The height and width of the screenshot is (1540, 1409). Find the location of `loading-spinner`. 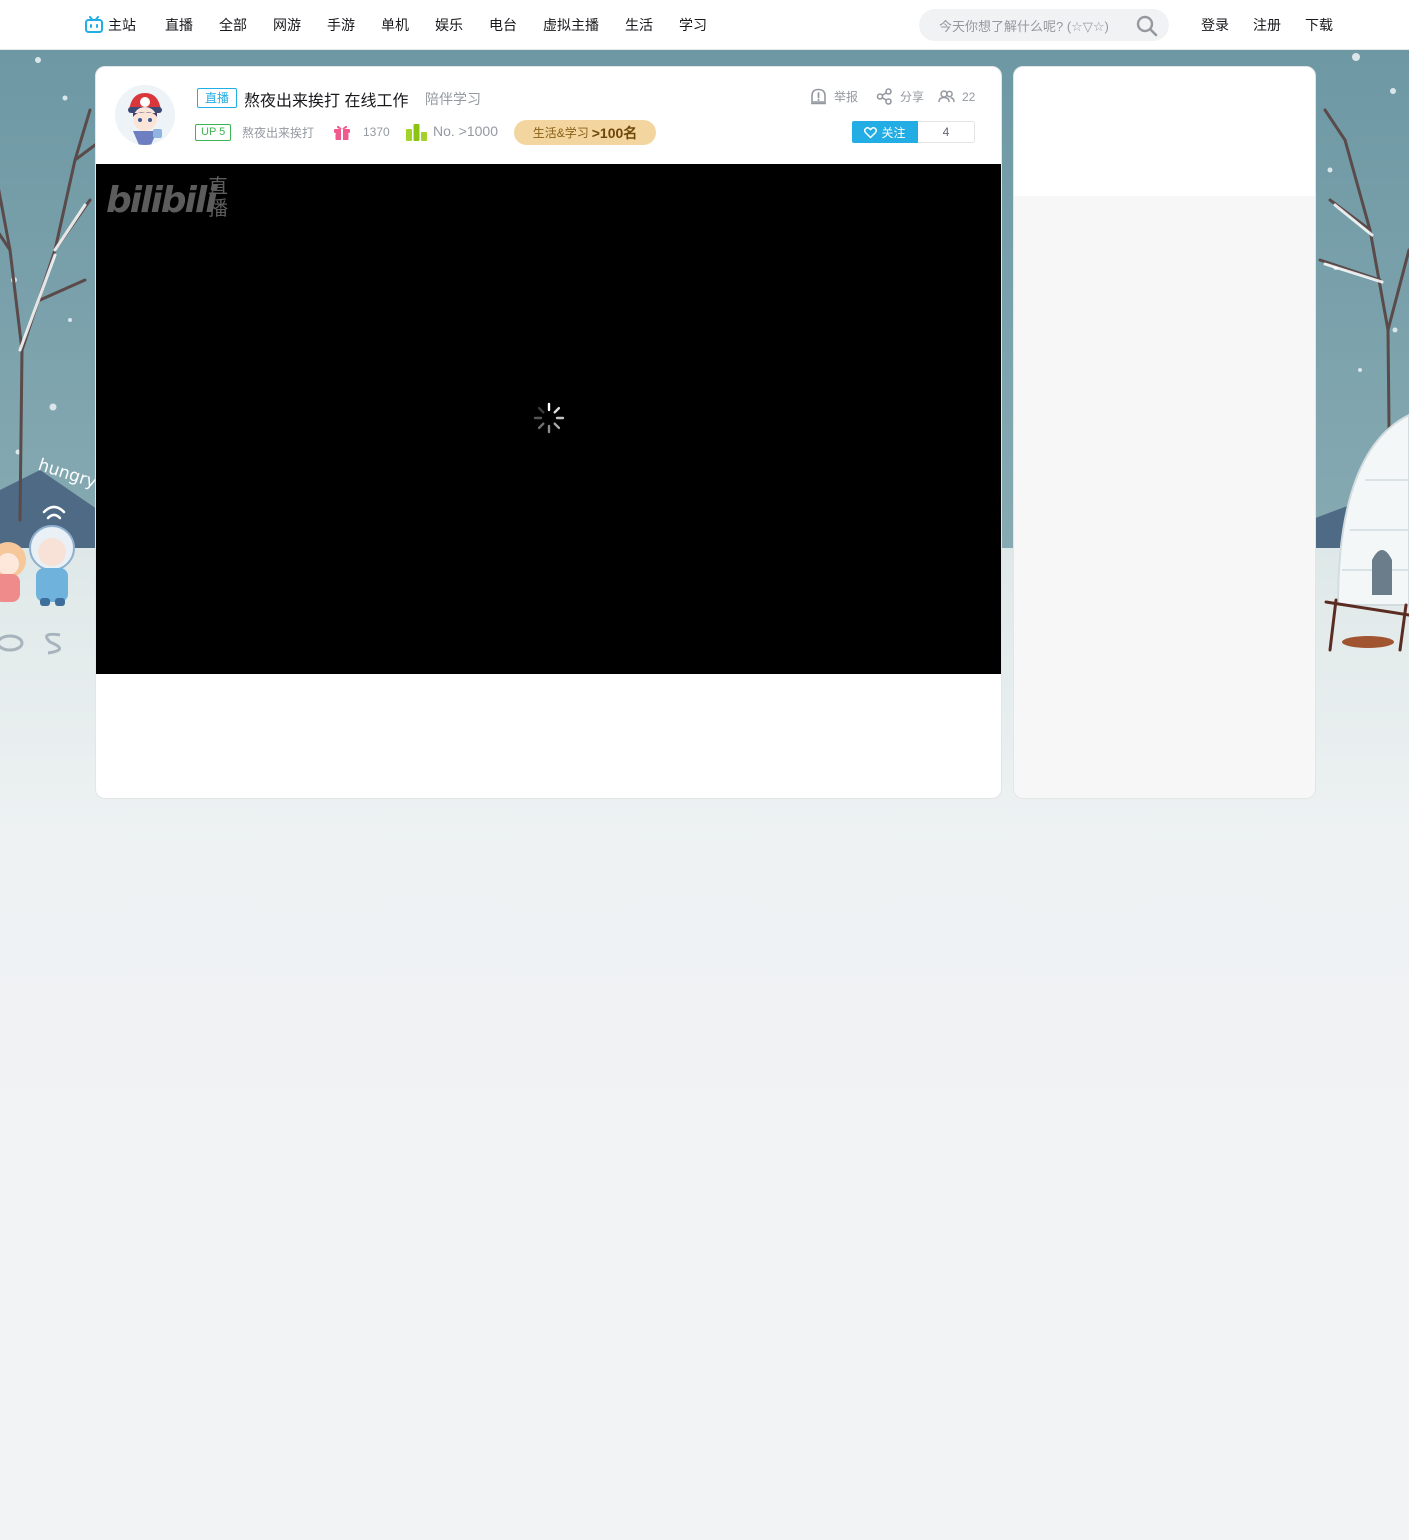

loading-spinner is located at coordinates (549, 418).